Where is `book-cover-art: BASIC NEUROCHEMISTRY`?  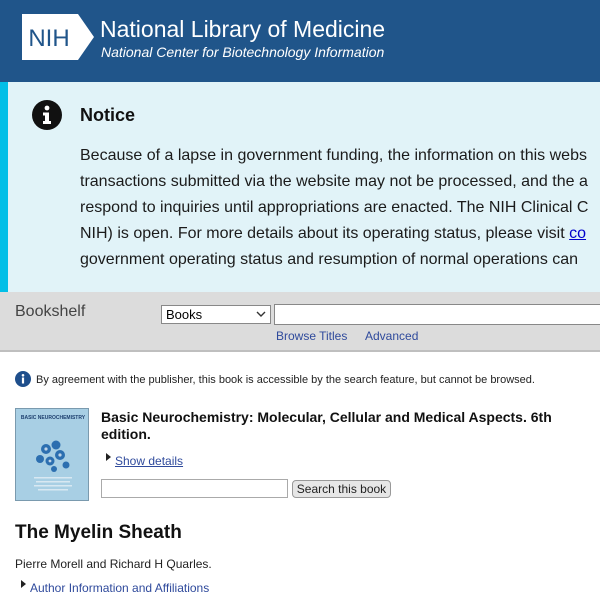
book-cover-art: BASIC NEUROCHEMISTRY is located at coordinates (52, 454).